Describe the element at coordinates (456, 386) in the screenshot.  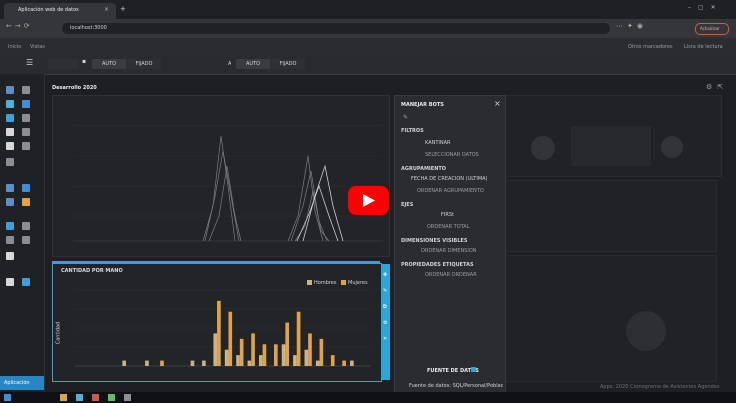
I see `datasource-value: Fuente de datos: SQL/Personal/Población` at that location.